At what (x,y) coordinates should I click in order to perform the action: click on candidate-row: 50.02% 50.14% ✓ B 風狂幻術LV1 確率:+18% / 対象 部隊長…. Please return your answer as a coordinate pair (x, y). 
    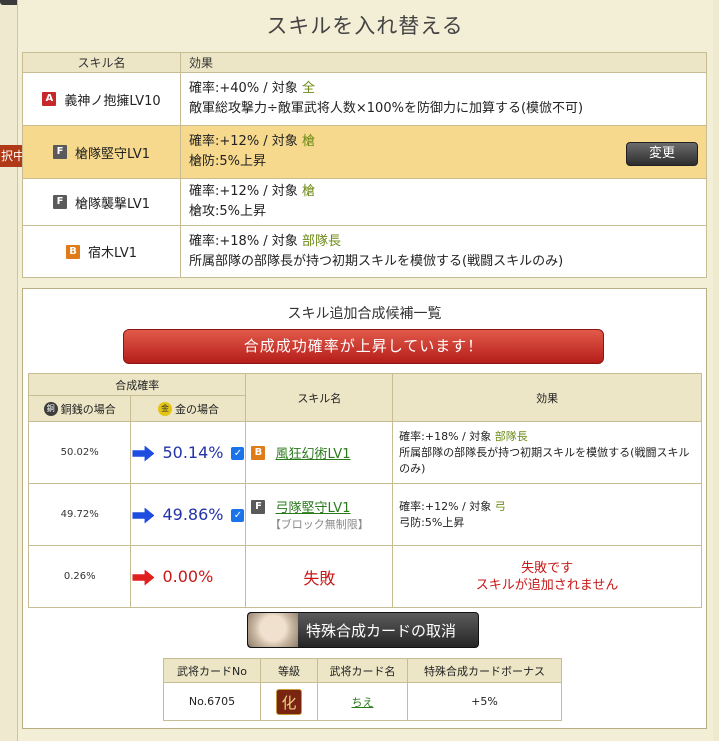
    Looking at the image, I should click on (364, 452).